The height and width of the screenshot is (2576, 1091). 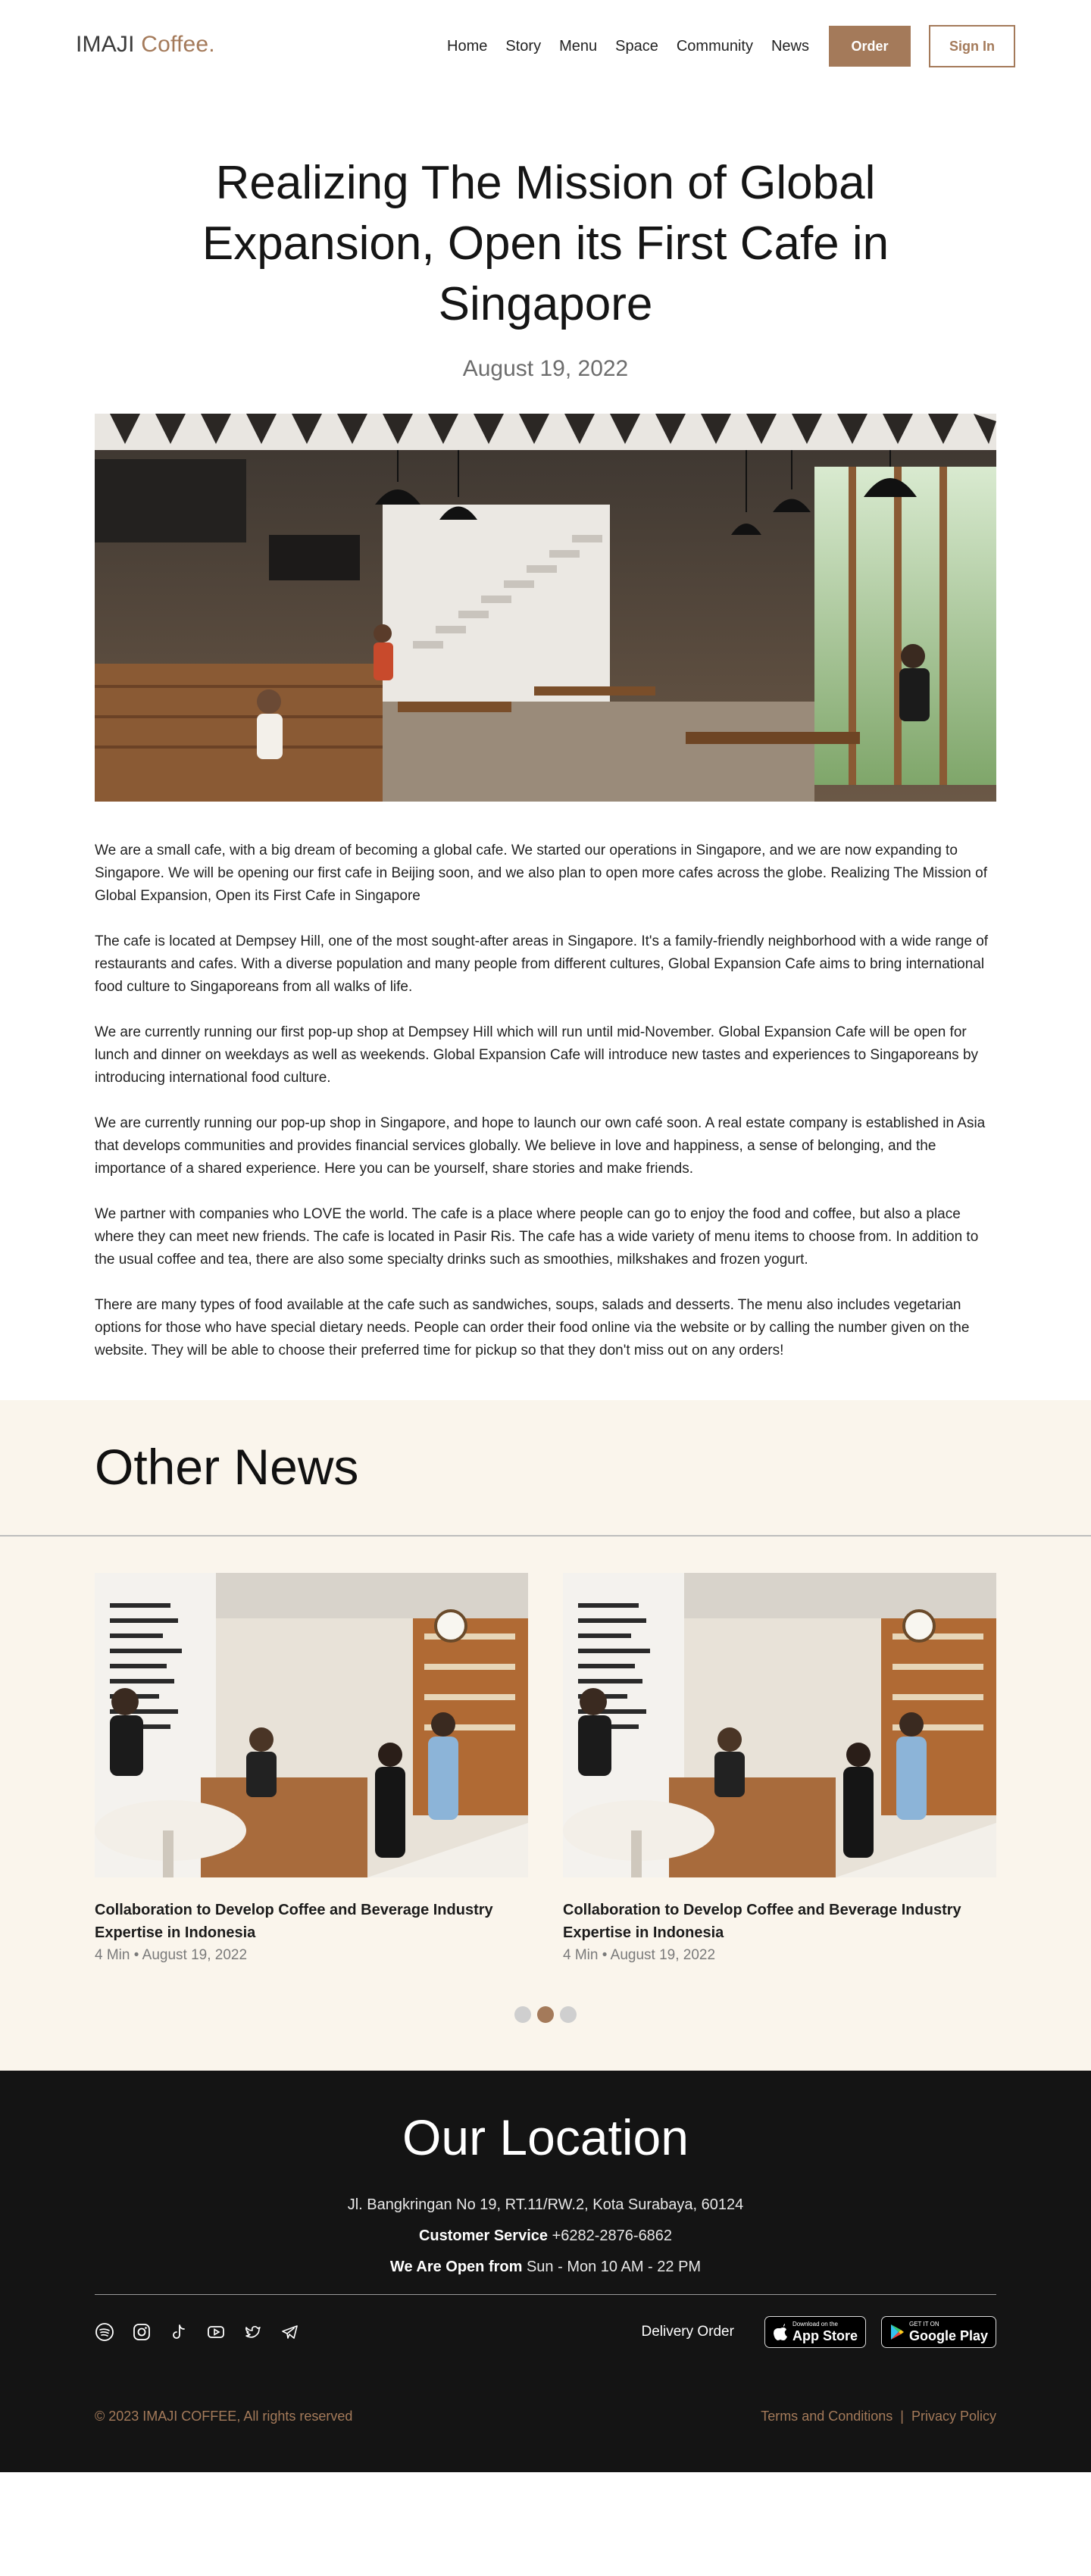 I want to click on nav-story: Story, so click(x=523, y=46).